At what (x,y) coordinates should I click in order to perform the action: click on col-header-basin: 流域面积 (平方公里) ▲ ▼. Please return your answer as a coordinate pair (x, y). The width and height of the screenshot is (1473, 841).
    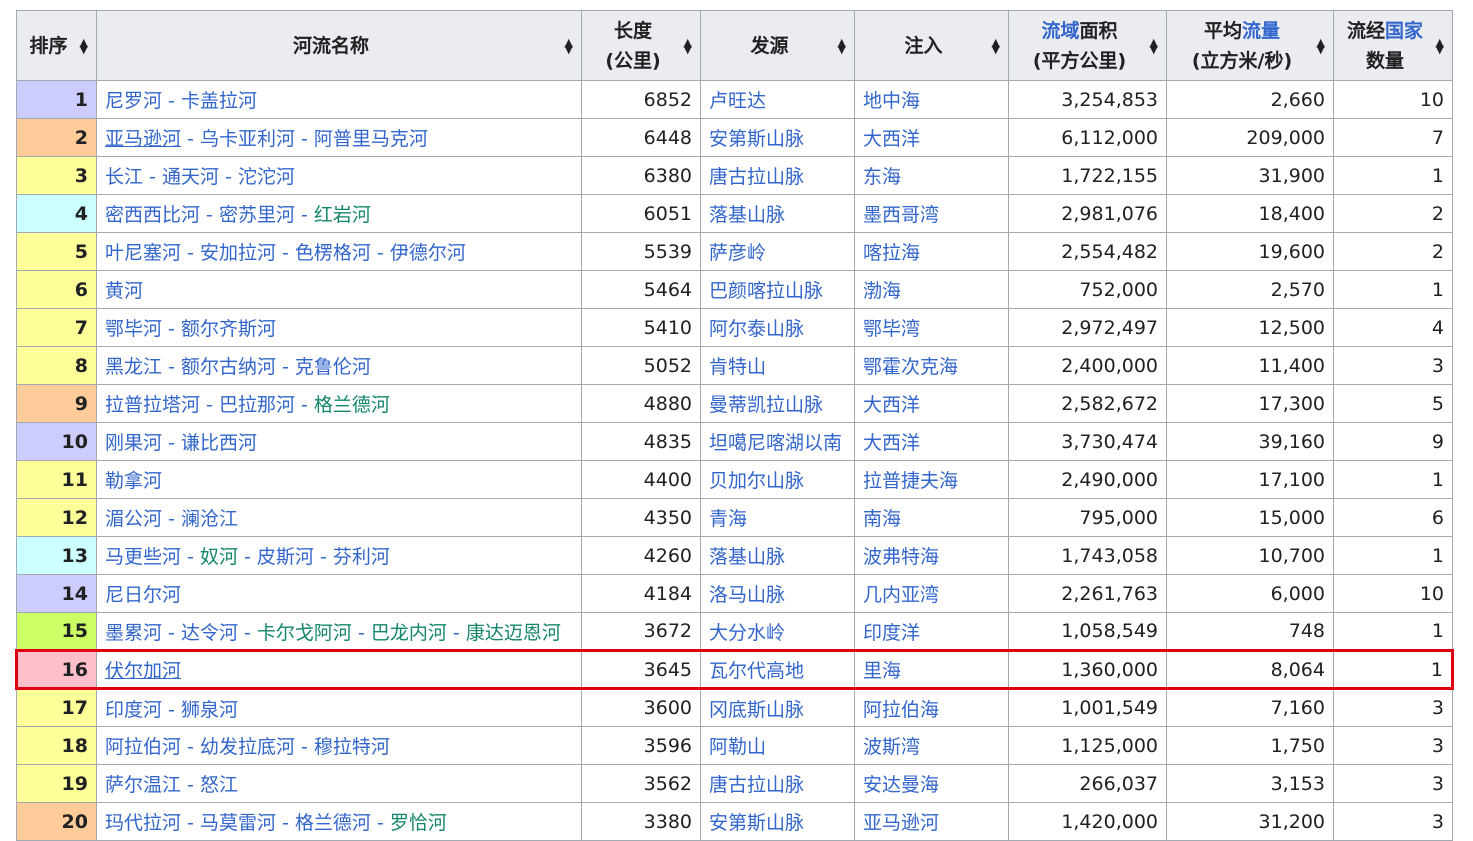
    Looking at the image, I should click on (1087, 45).